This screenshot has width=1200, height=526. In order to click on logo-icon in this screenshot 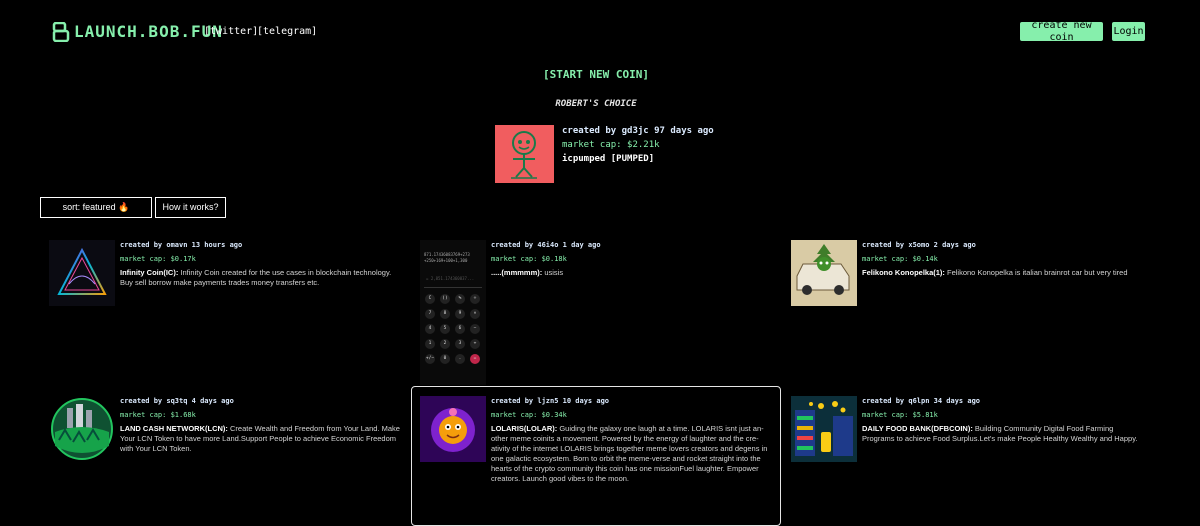, I will do `click(61, 32)`.